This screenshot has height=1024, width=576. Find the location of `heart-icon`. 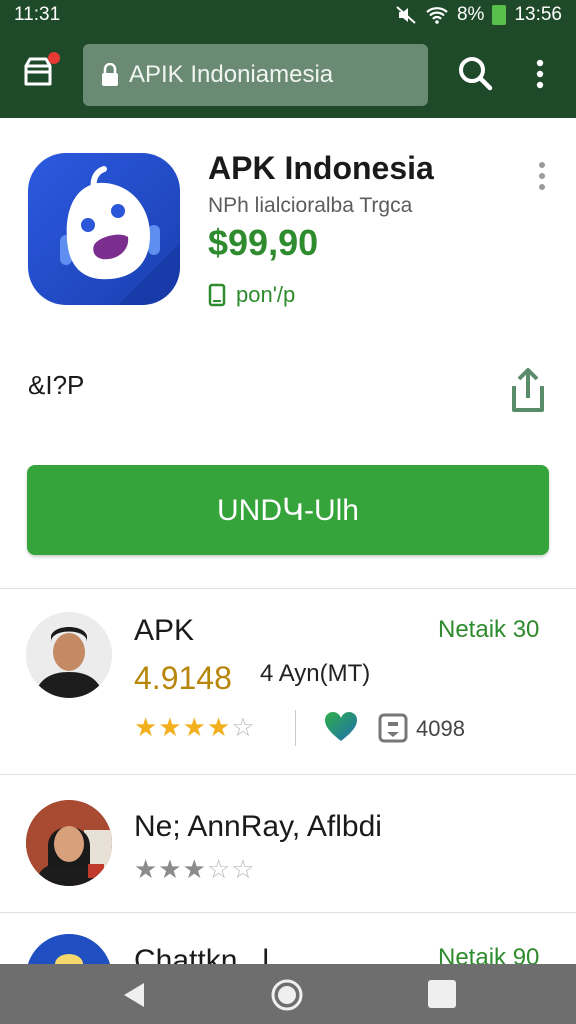

heart-icon is located at coordinates (341, 726).